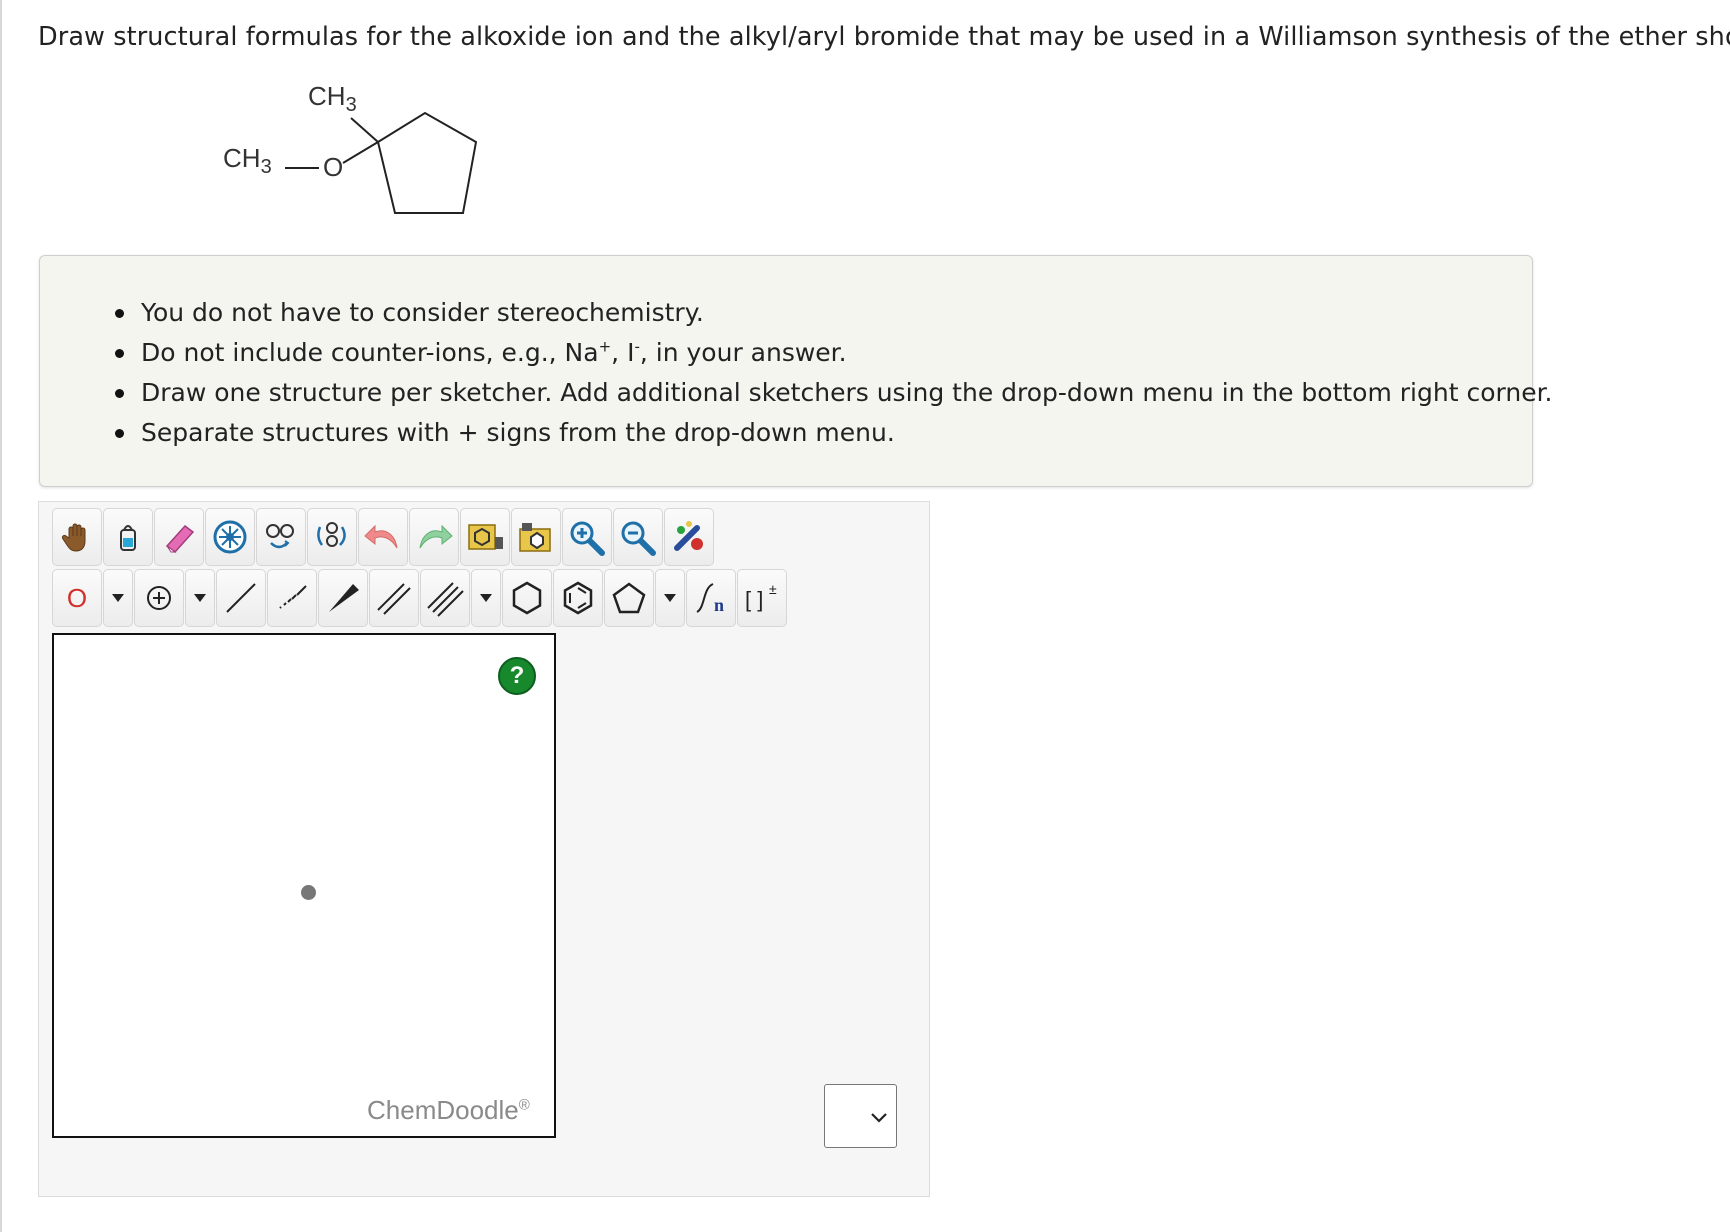  What do you see at coordinates (73, 537) in the screenshot?
I see `hand-icon` at bounding box center [73, 537].